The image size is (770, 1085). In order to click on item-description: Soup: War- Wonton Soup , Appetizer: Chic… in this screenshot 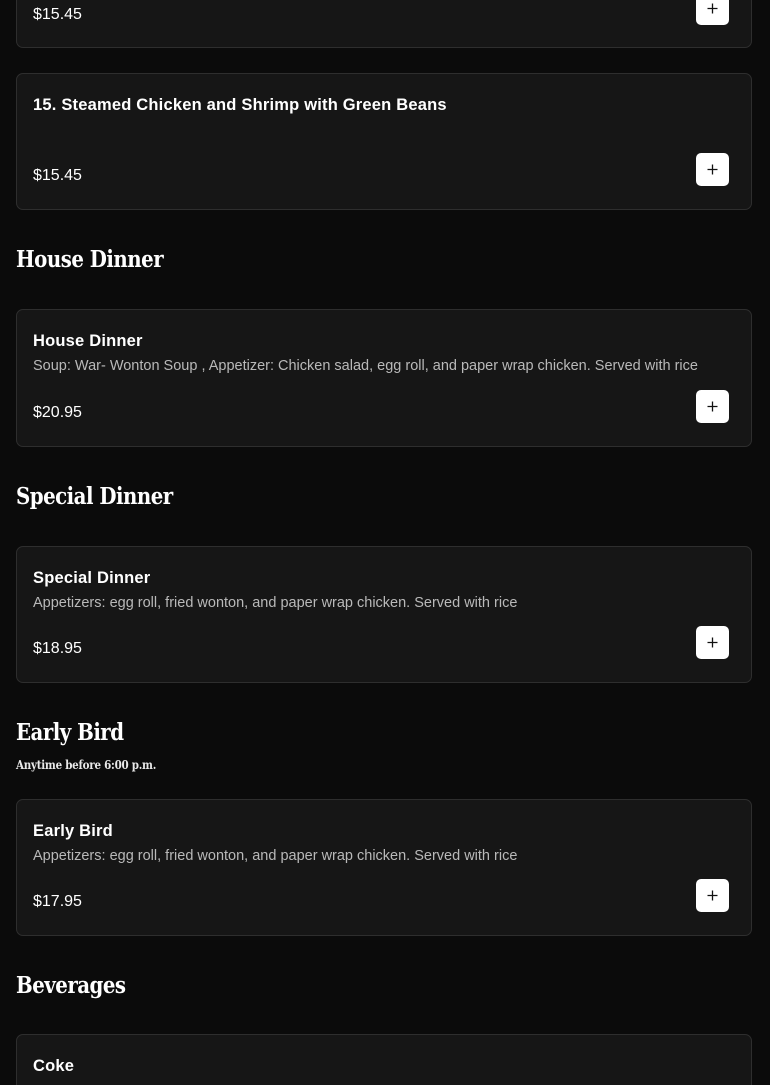, I will do `click(365, 366)`.